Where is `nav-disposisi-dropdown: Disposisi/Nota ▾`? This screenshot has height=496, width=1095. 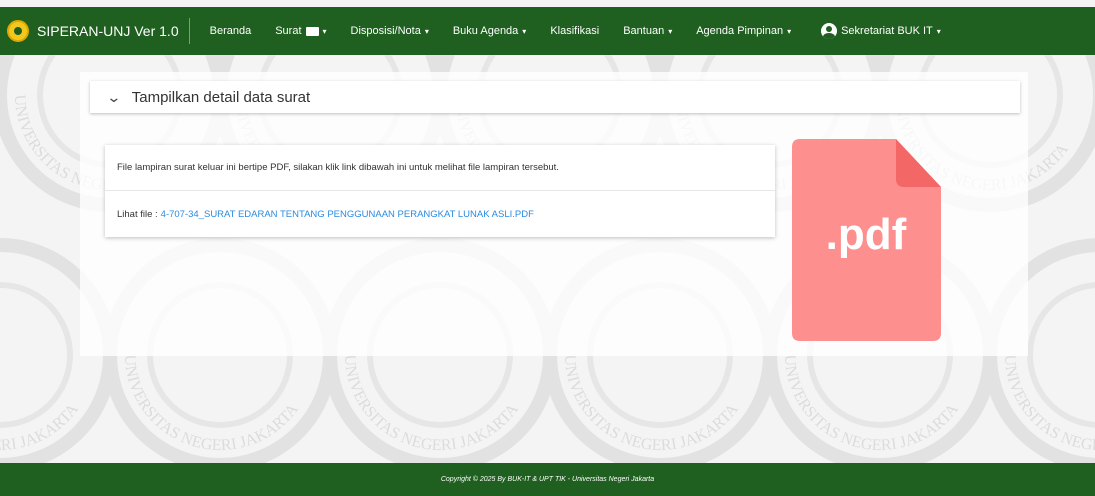 nav-disposisi-dropdown: Disposisi/Nota ▾ is located at coordinates (390, 31).